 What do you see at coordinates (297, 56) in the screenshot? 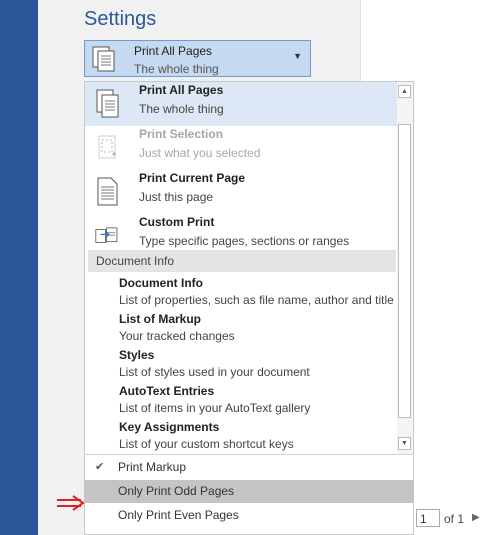
I see `dropdown-arrow-icon: ▼` at bounding box center [297, 56].